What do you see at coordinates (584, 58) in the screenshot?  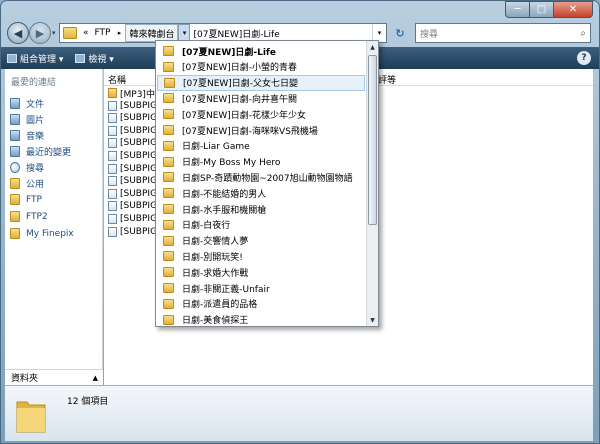 I see `help-button: ?` at bounding box center [584, 58].